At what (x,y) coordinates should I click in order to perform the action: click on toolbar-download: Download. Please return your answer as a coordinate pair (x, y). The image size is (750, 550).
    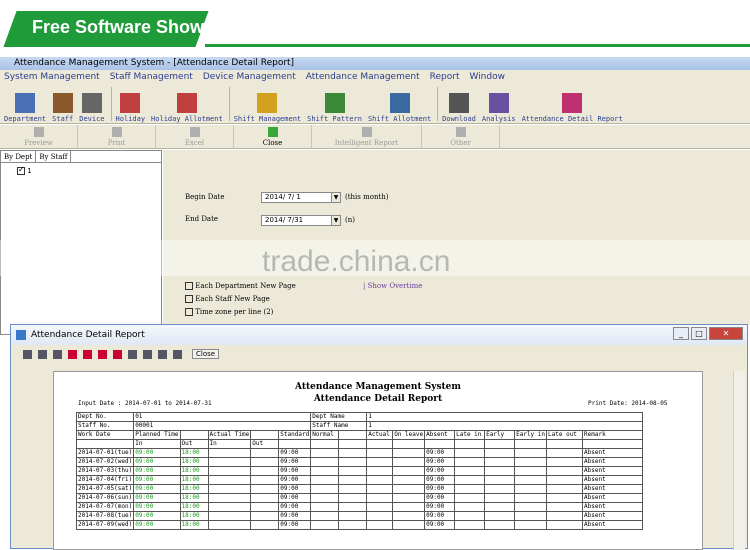
    Looking at the image, I should click on (459, 108).